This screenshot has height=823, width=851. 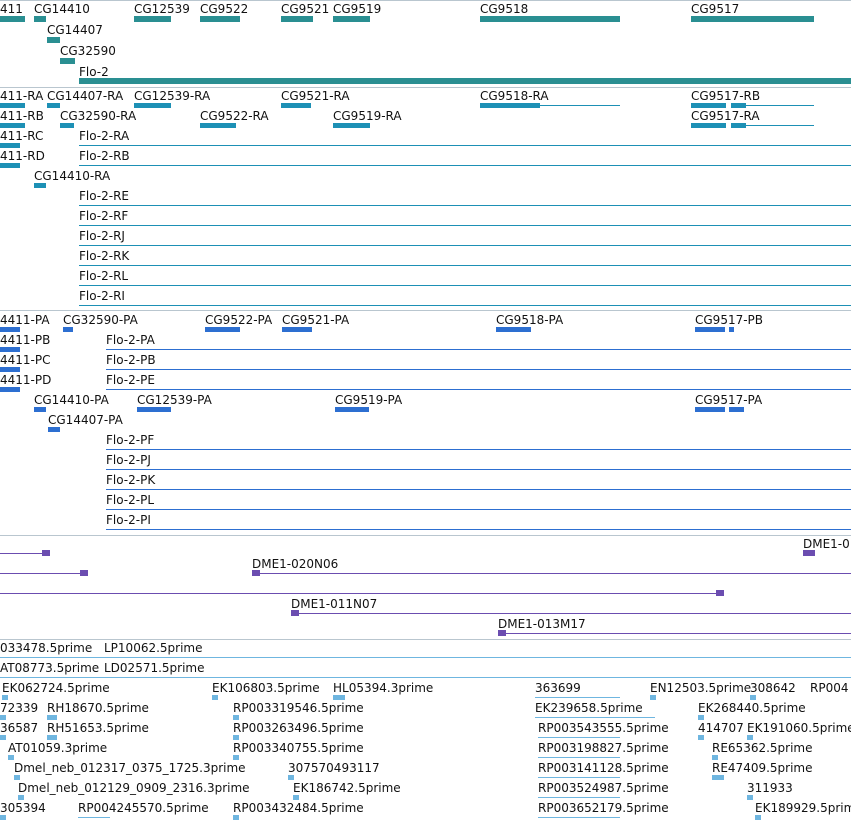 I want to click on gene-label: CG9519, so click(x=357, y=9).